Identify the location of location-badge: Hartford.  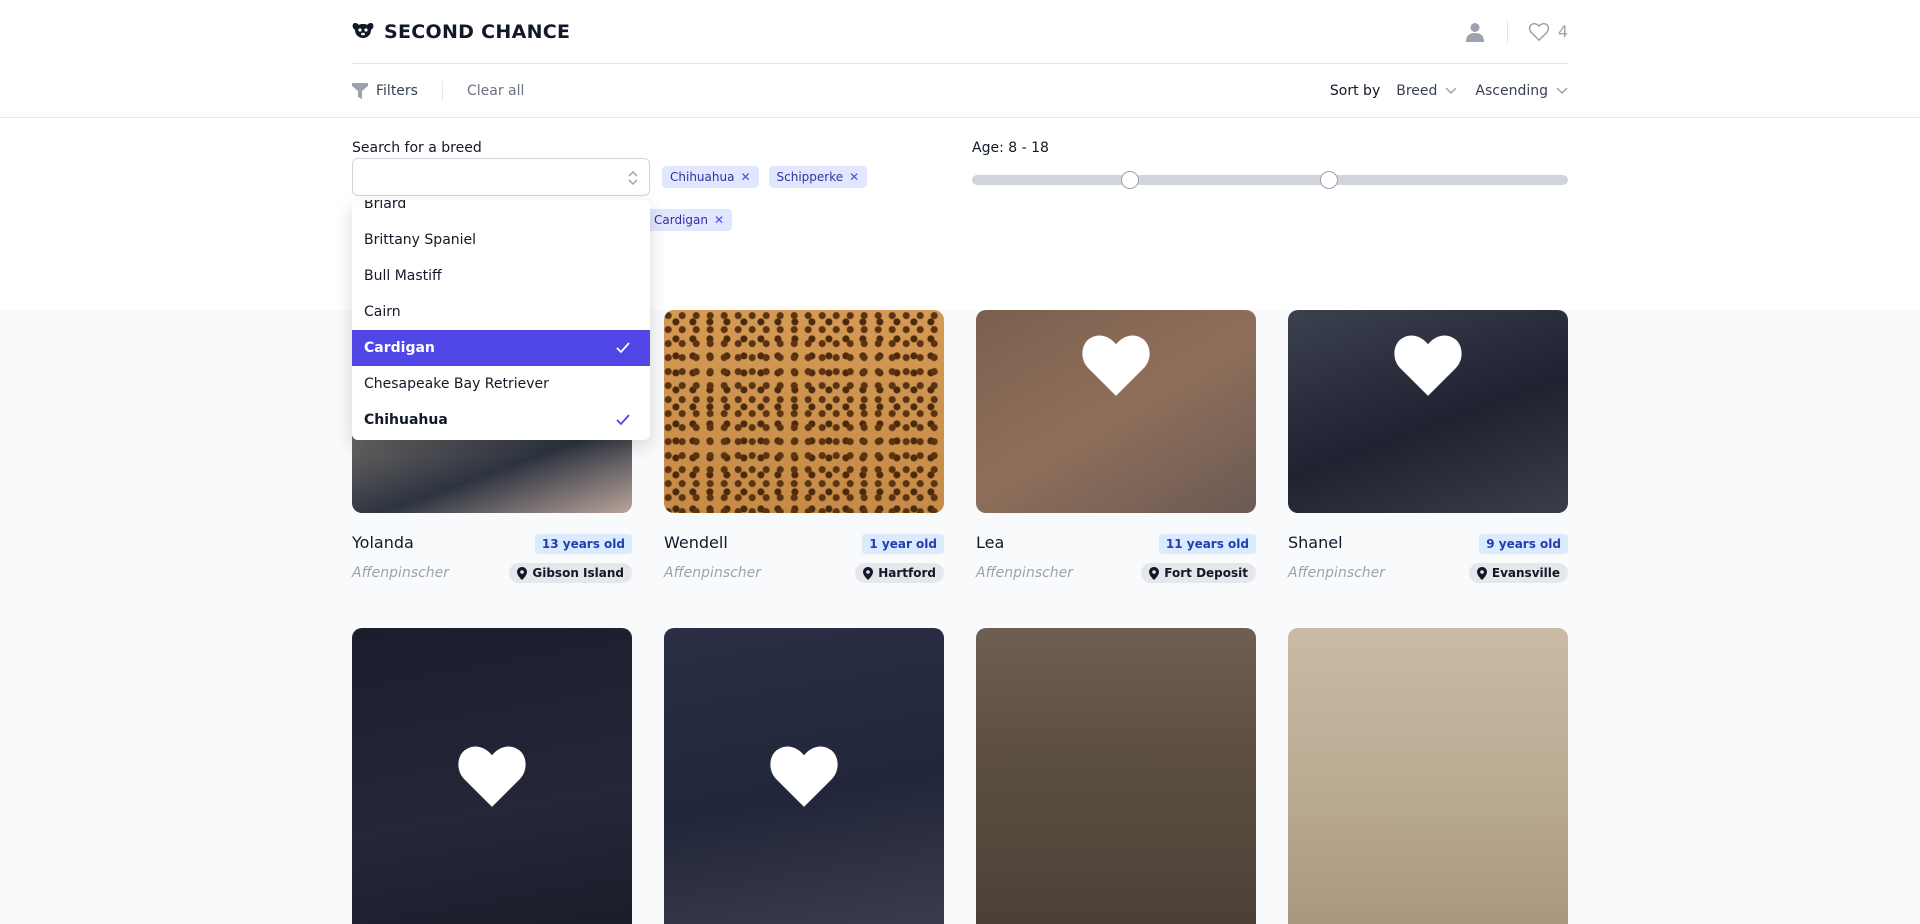
(899, 573).